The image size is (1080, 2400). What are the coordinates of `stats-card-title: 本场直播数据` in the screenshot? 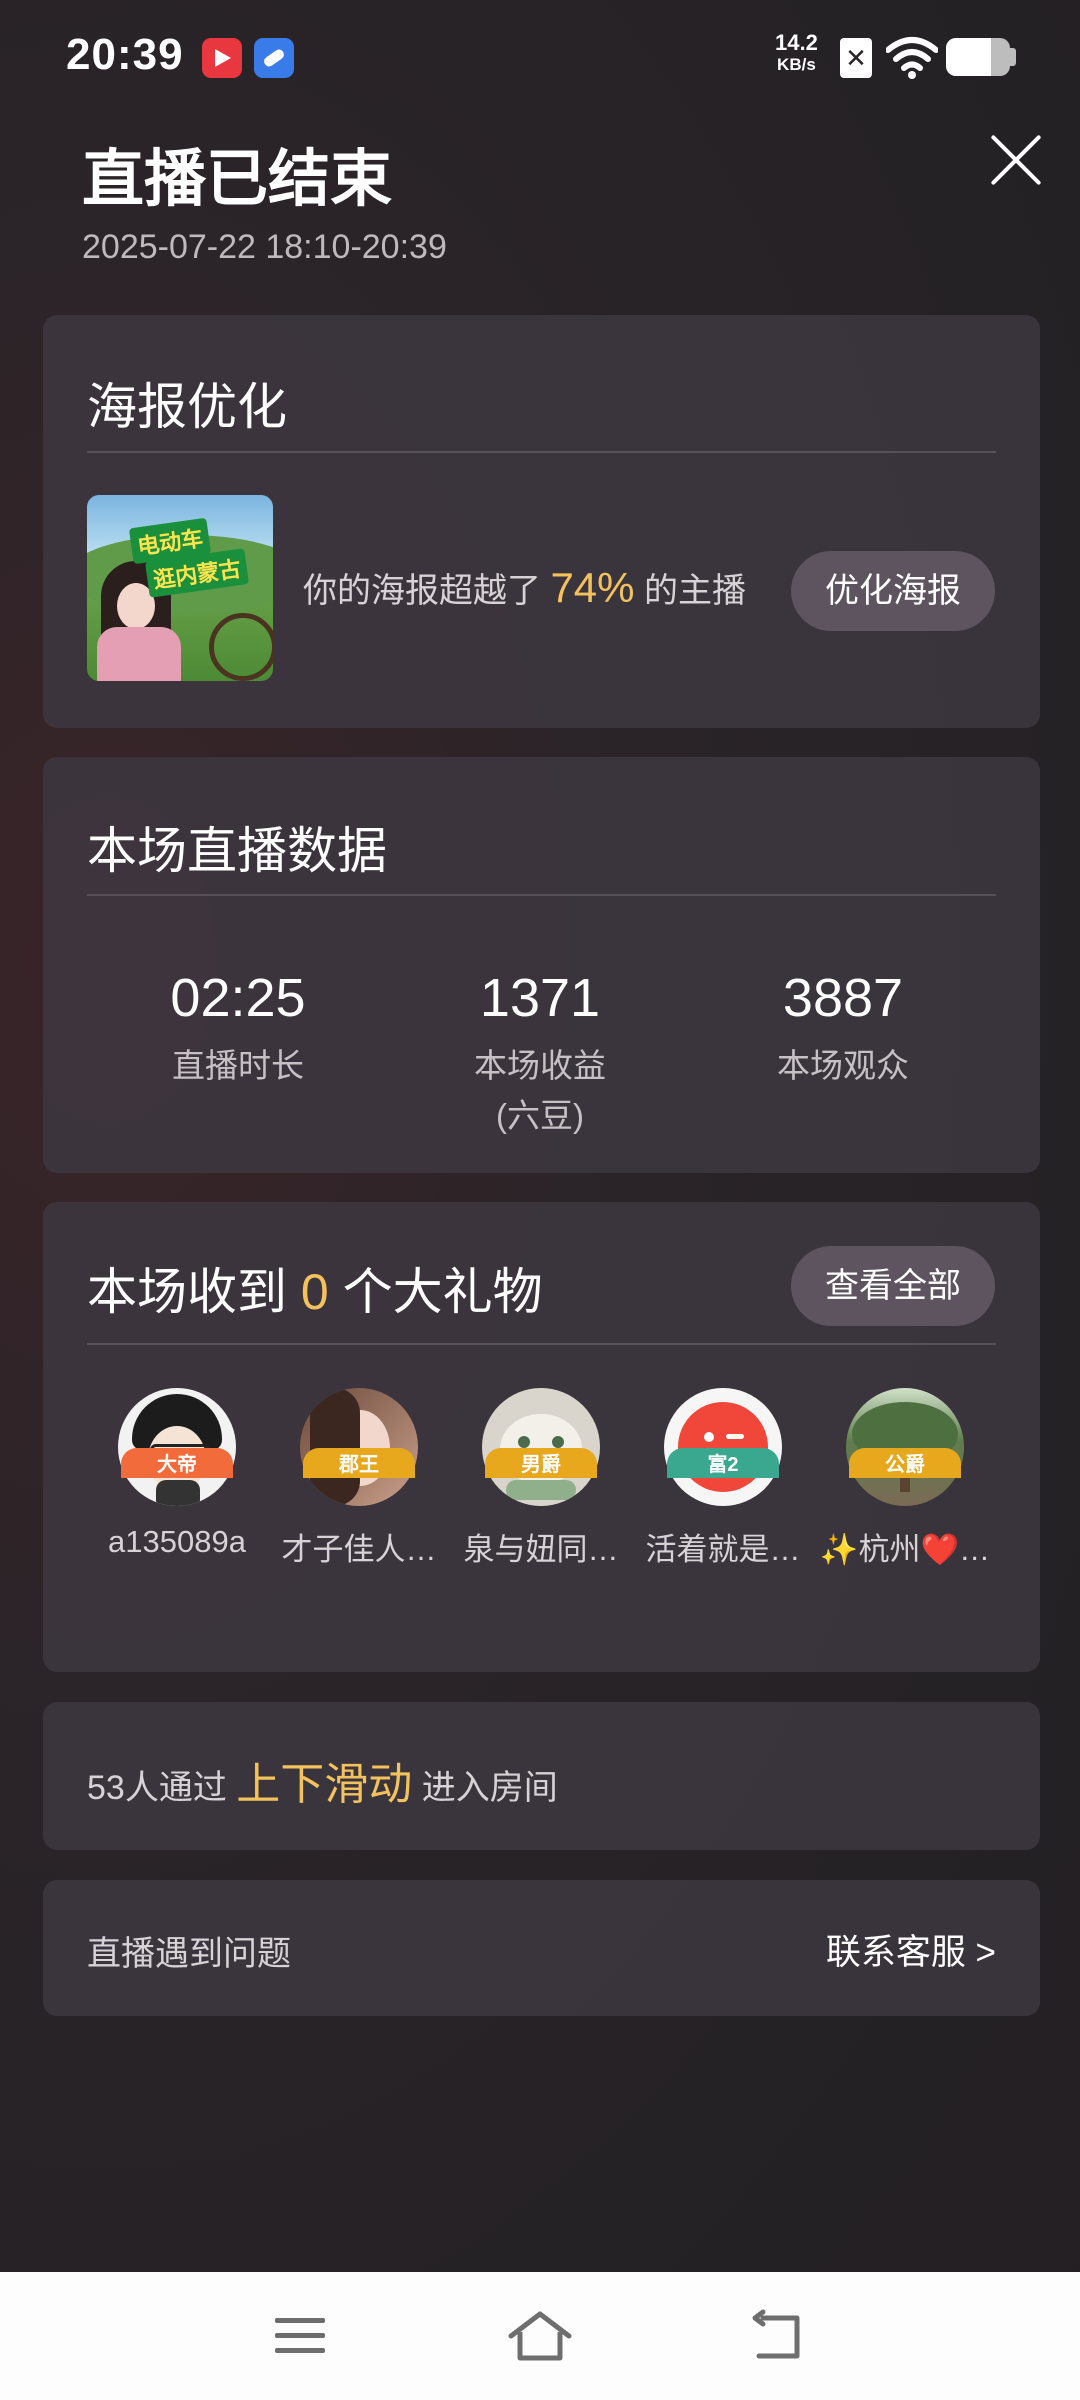 It's located at (237, 851).